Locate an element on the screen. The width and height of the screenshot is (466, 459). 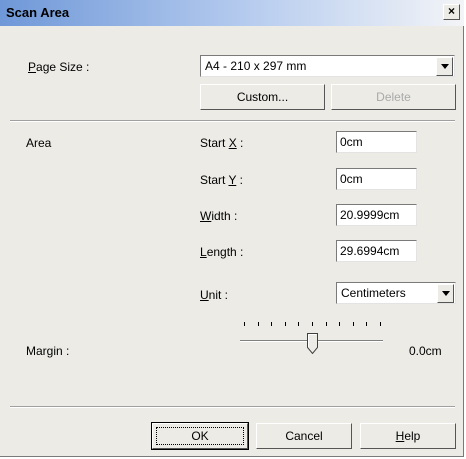
page-size-value: A4 - 210 x 297 mm is located at coordinates (256, 66).